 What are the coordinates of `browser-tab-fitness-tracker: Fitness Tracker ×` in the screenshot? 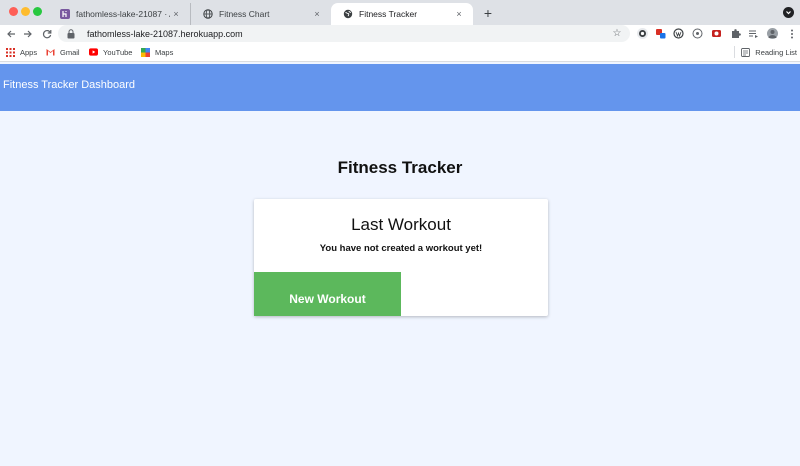 It's located at (402, 14).